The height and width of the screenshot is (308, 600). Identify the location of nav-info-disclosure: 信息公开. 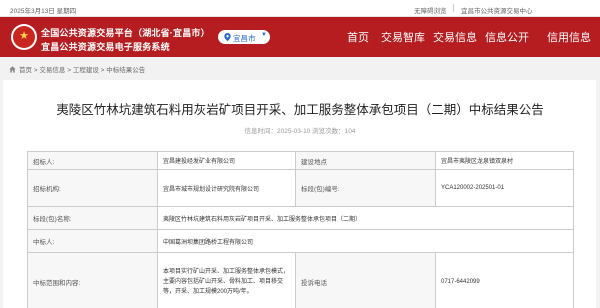
(507, 37).